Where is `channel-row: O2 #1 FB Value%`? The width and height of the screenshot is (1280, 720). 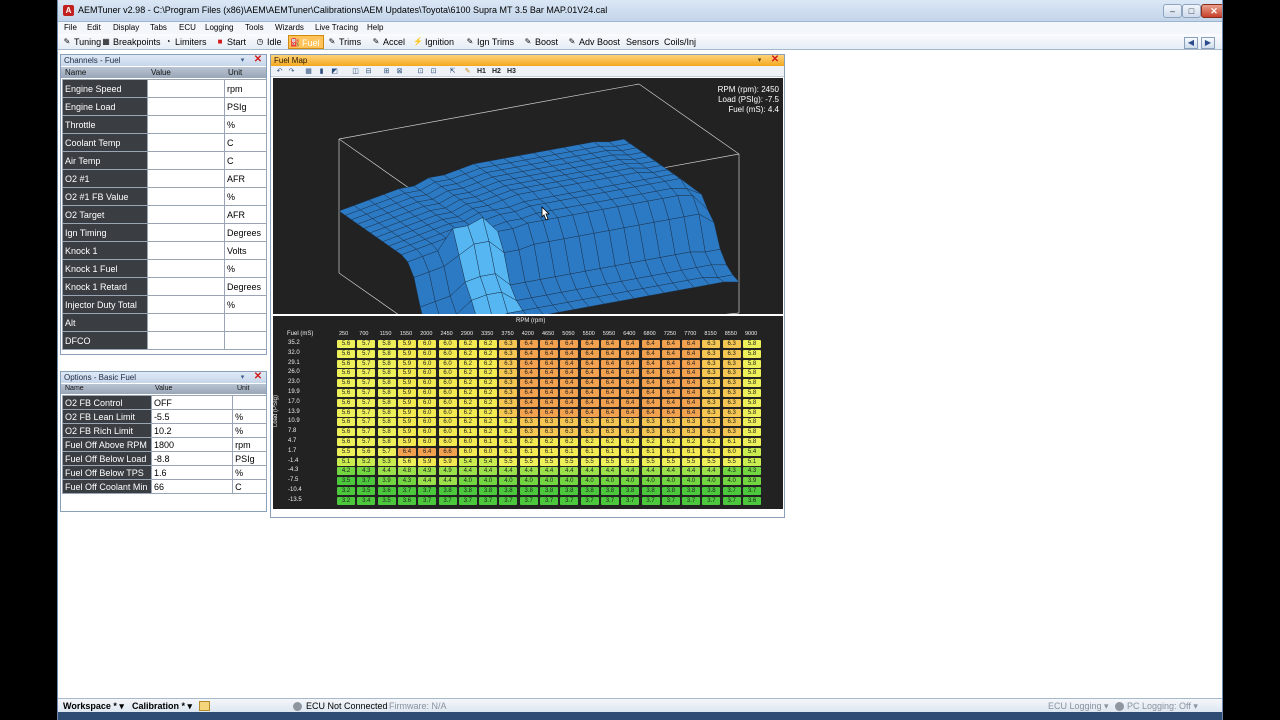 channel-row: O2 #1 FB Value% is located at coordinates (164, 196).